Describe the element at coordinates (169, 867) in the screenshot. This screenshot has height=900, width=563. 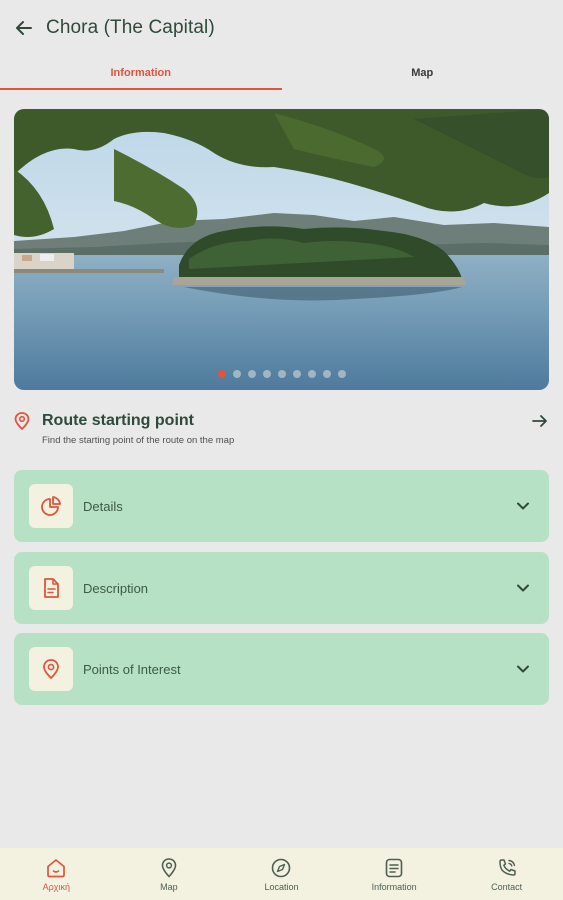
I see `map-pin-icon` at that location.